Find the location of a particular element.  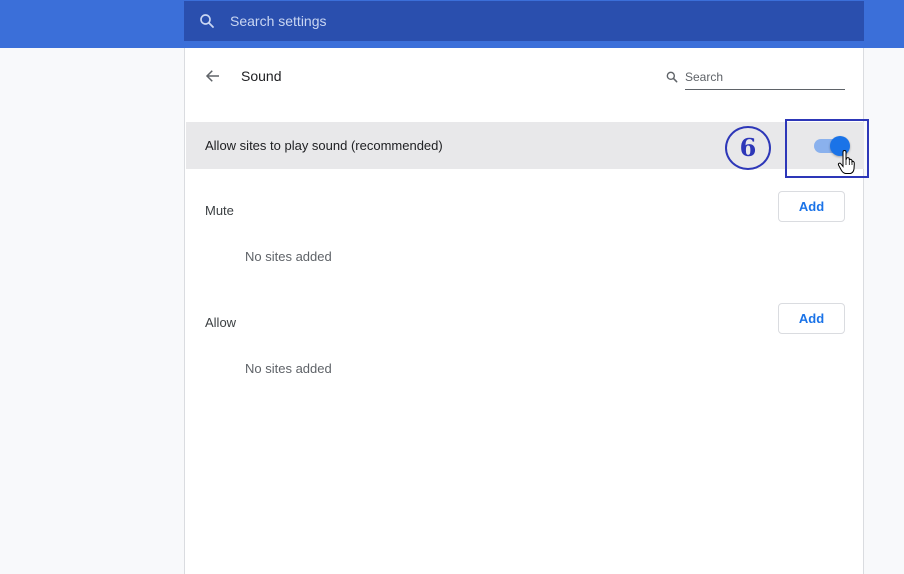

allow-sound-label: Allow sites to play sound (recommended) is located at coordinates (324, 145).